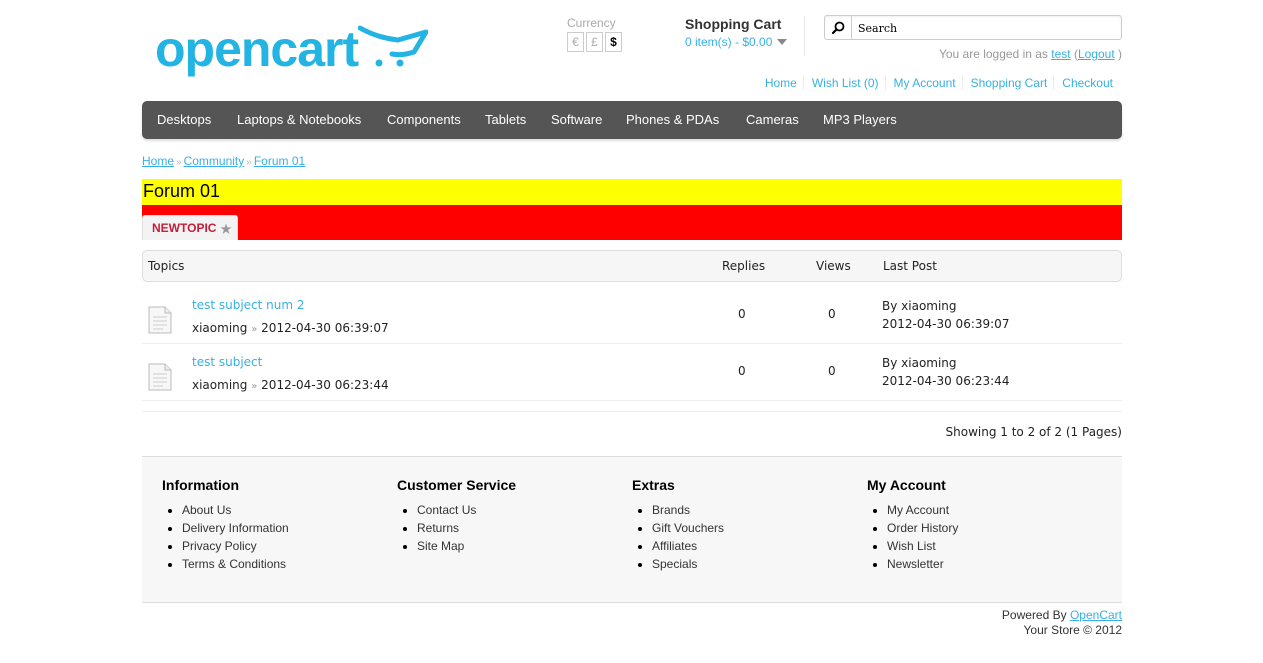  Describe the element at coordinates (906, 485) in the screenshot. I see `footer-heading: My Account` at that location.